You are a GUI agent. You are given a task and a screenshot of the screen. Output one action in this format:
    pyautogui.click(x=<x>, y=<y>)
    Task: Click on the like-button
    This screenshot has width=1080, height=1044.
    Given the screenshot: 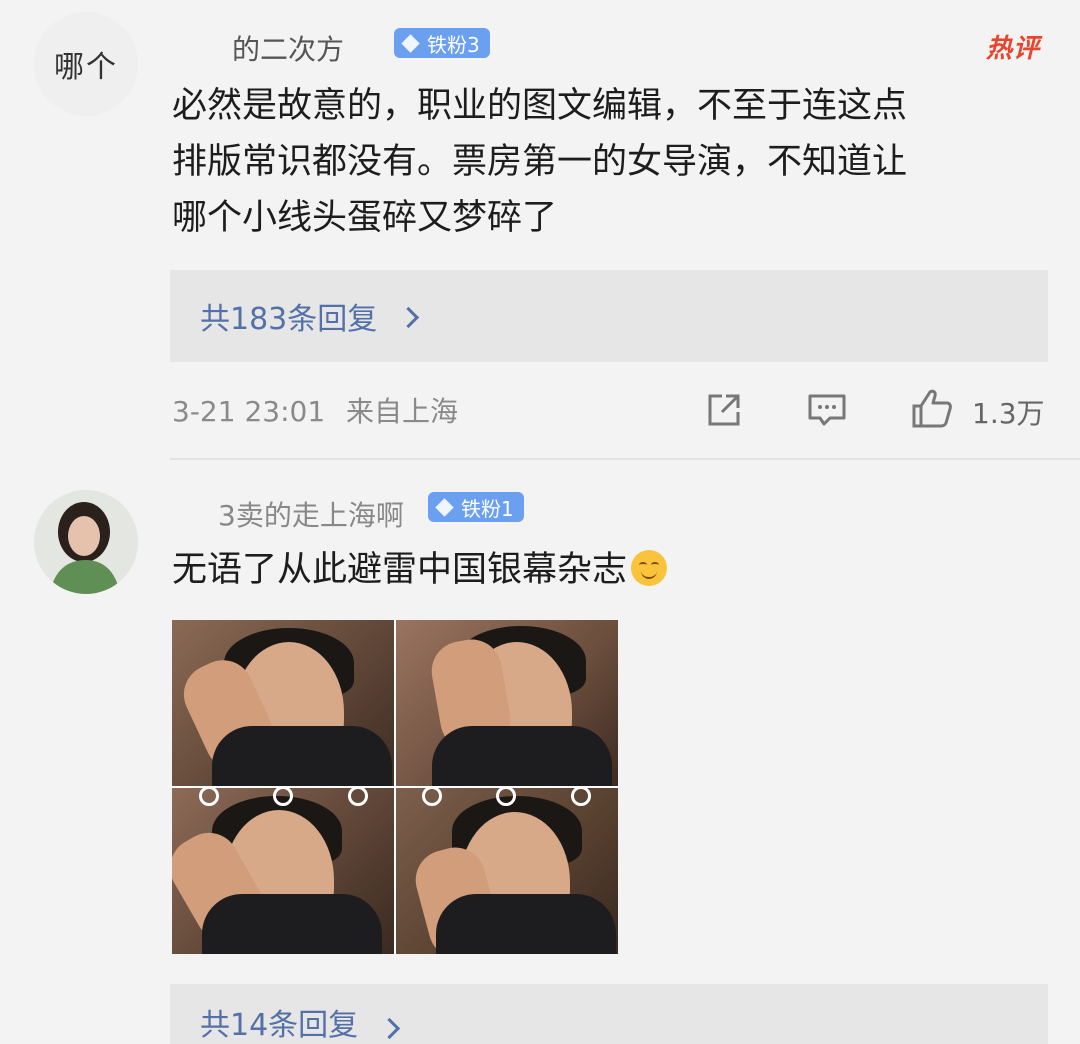 What is the action you would take?
    pyautogui.click(x=932, y=410)
    